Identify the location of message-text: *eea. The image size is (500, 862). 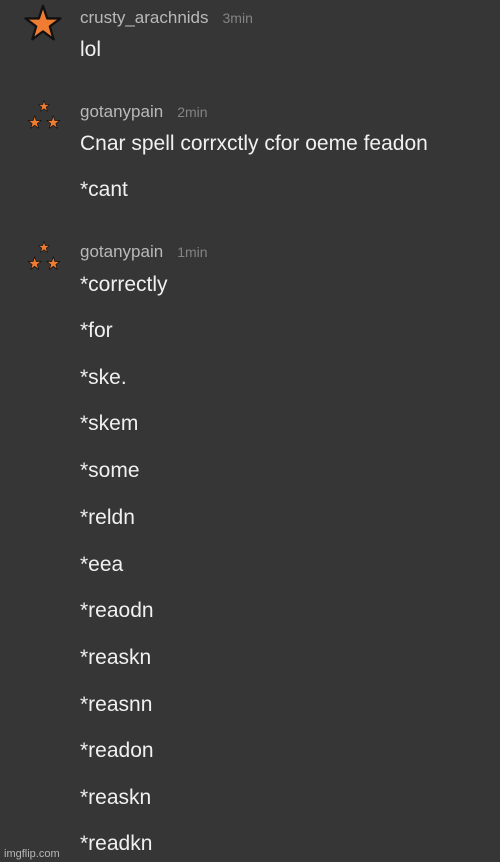
(102, 564).